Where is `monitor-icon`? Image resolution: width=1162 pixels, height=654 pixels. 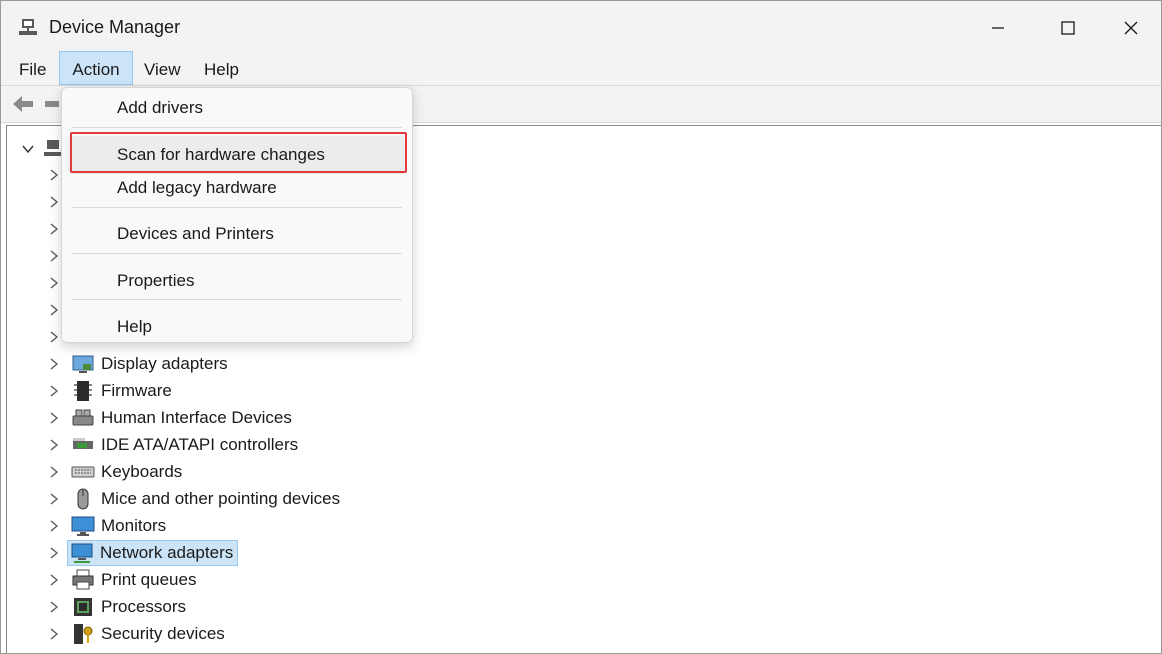
monitor-icon is located at coordinates (83, 526).